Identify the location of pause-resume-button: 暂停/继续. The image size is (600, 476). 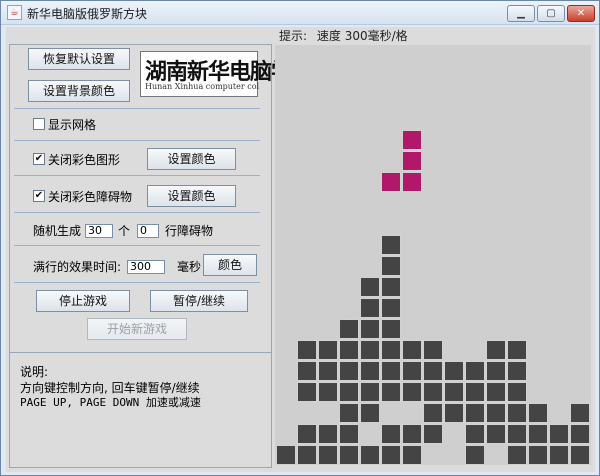
(199, 301).